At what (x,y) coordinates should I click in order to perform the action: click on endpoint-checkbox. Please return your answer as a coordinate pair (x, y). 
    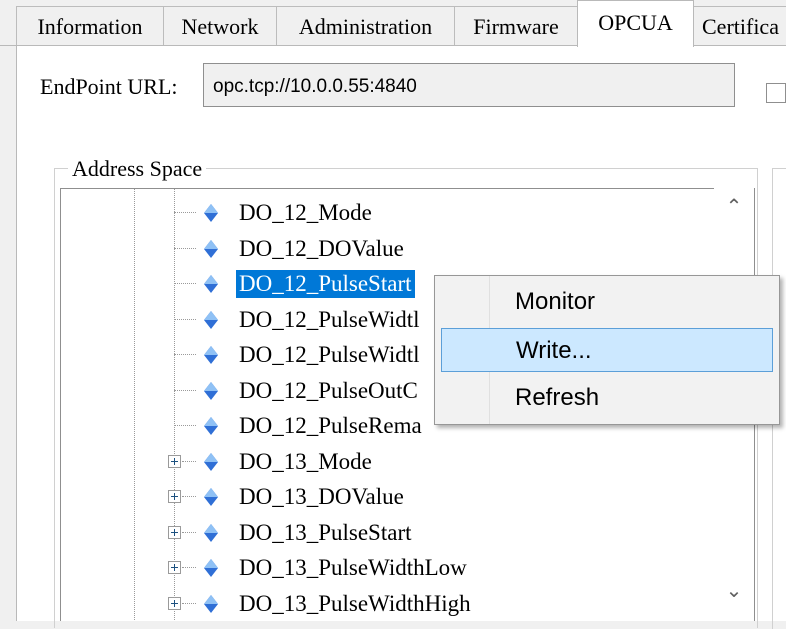
    Looking at the image, I should click on (776, 93).